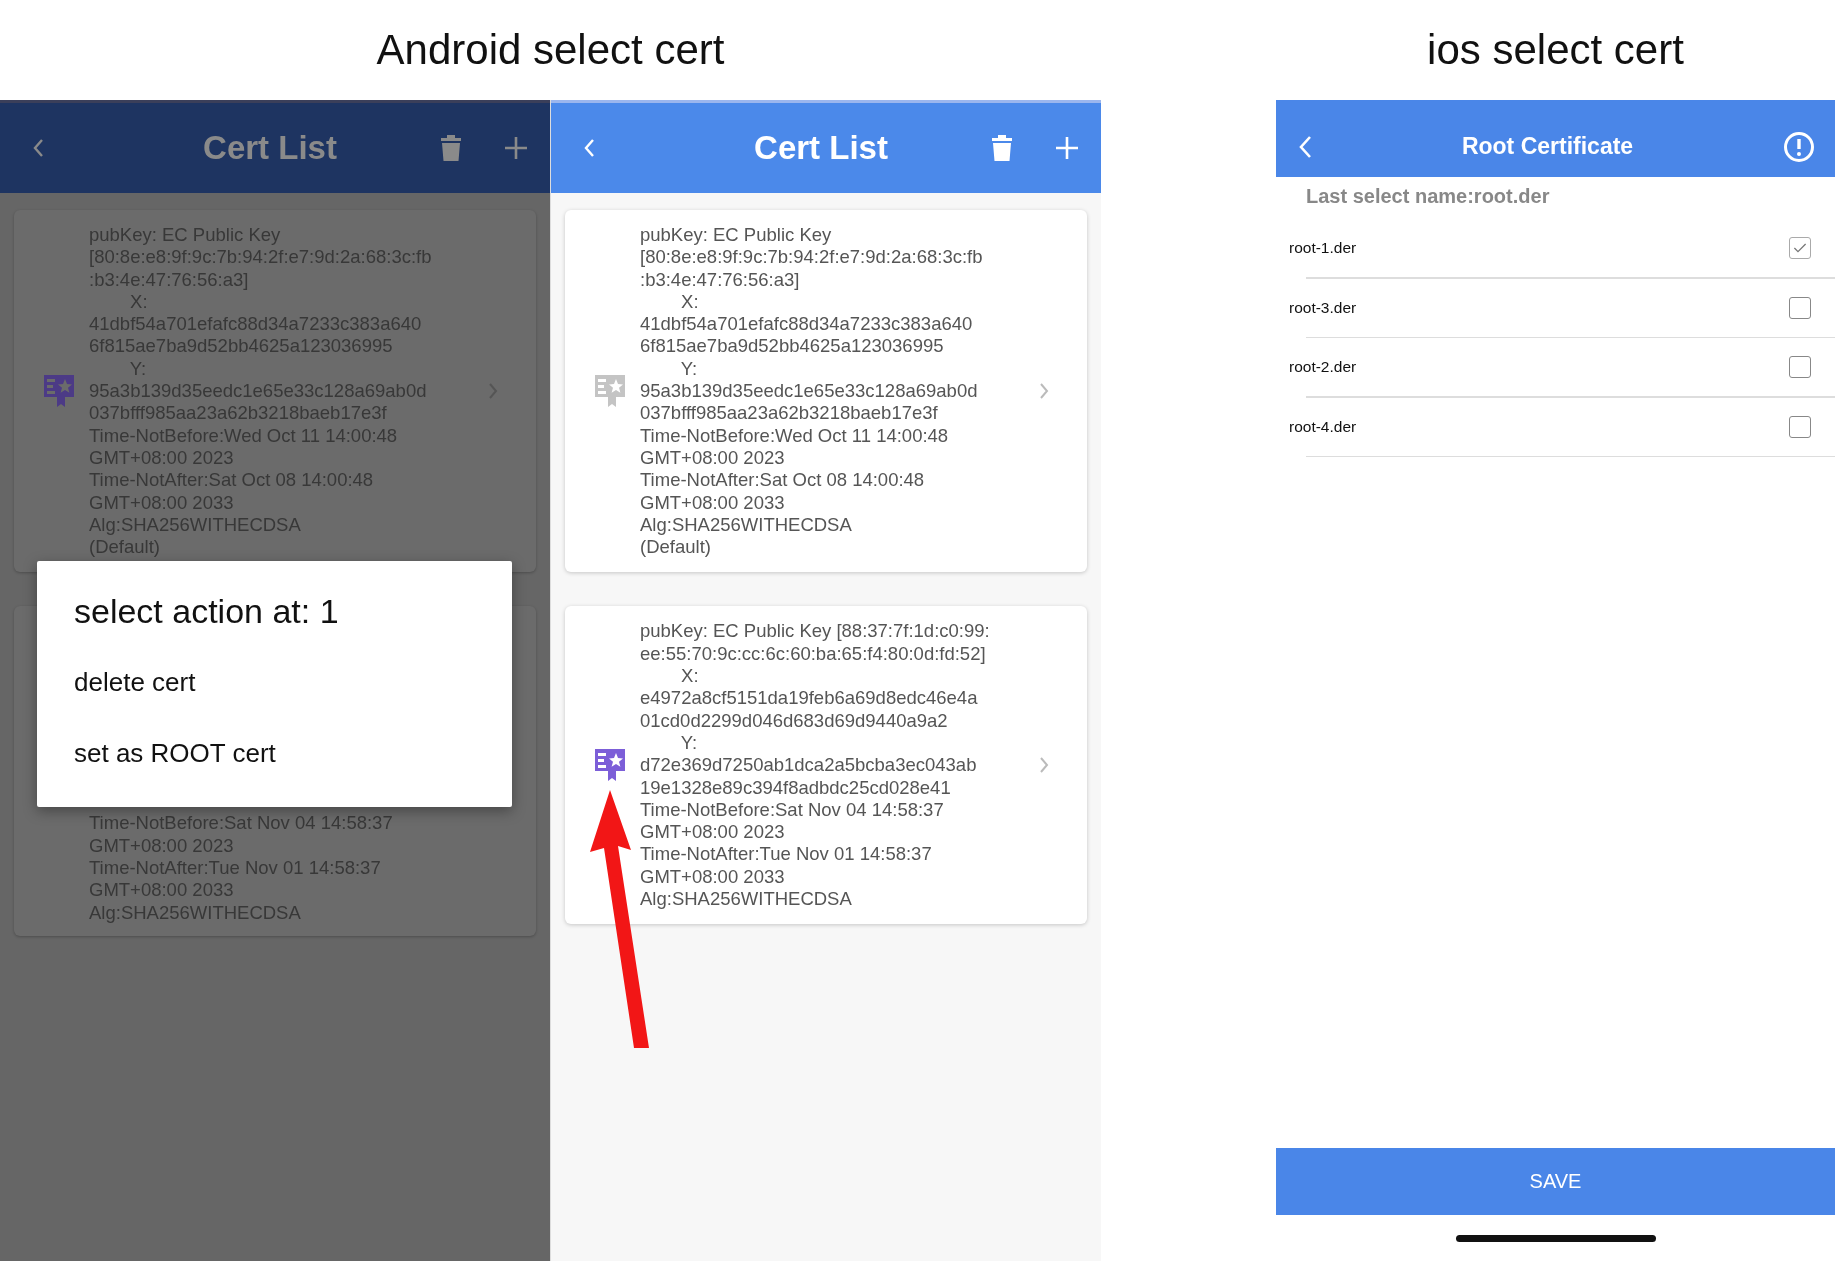  What do you see at coordinates (812, 391) in the screenshot?
I see `cert-details: pubKey: EC Public Key [80:8e:e8:9f:9c:7b:94:2f:e7:9d:2a:68:3c:fb :b3:4e:47:76:56:a3] X: 41dbf54a701efafc88d34a7233c383a640 6f815ae7ba9d52bb4625a123036995 Y: 95a3b139d35eedc1e65e33c128a69ab0d 037bfff985aa23a62b3218baeb17e3f Time-NotBefore:Wed Oct 11 14:00:48 GMT+08:00 2023 Time-NotAfter:Sat Oct 08 14:00:48 GMT+08:00 2033 Alg:SHA256WITHECDSA (Default)` at bounding box center [812, 391].